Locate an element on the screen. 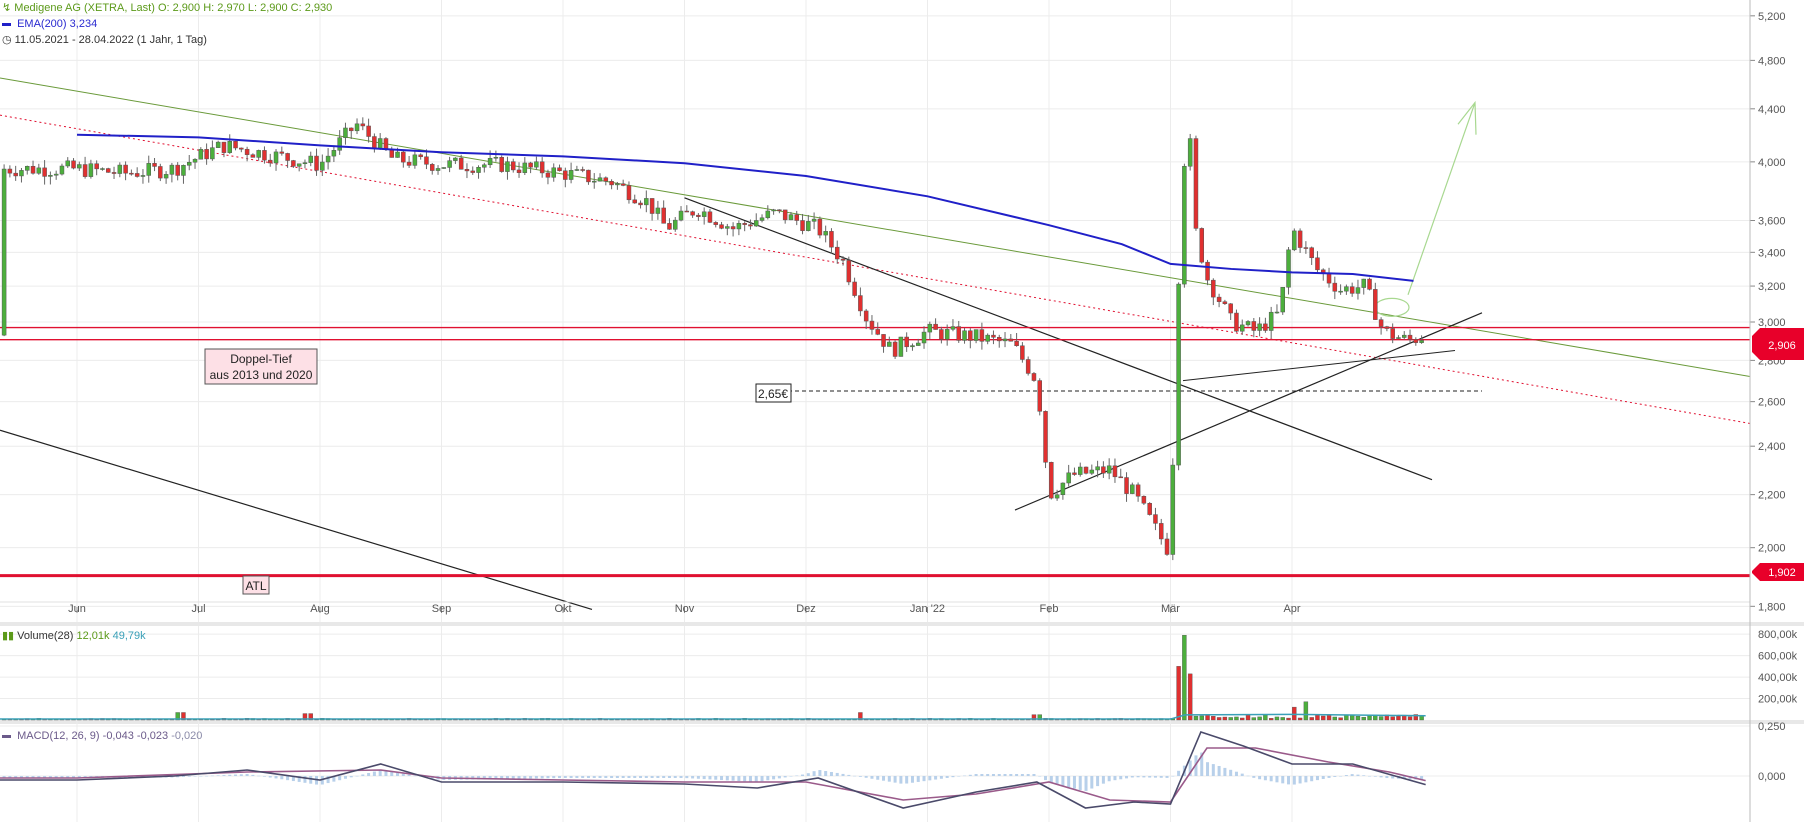 The width and height of the screenshot is (1804, 822). x-tick-label: Dez is located at coordinates (806, 609).